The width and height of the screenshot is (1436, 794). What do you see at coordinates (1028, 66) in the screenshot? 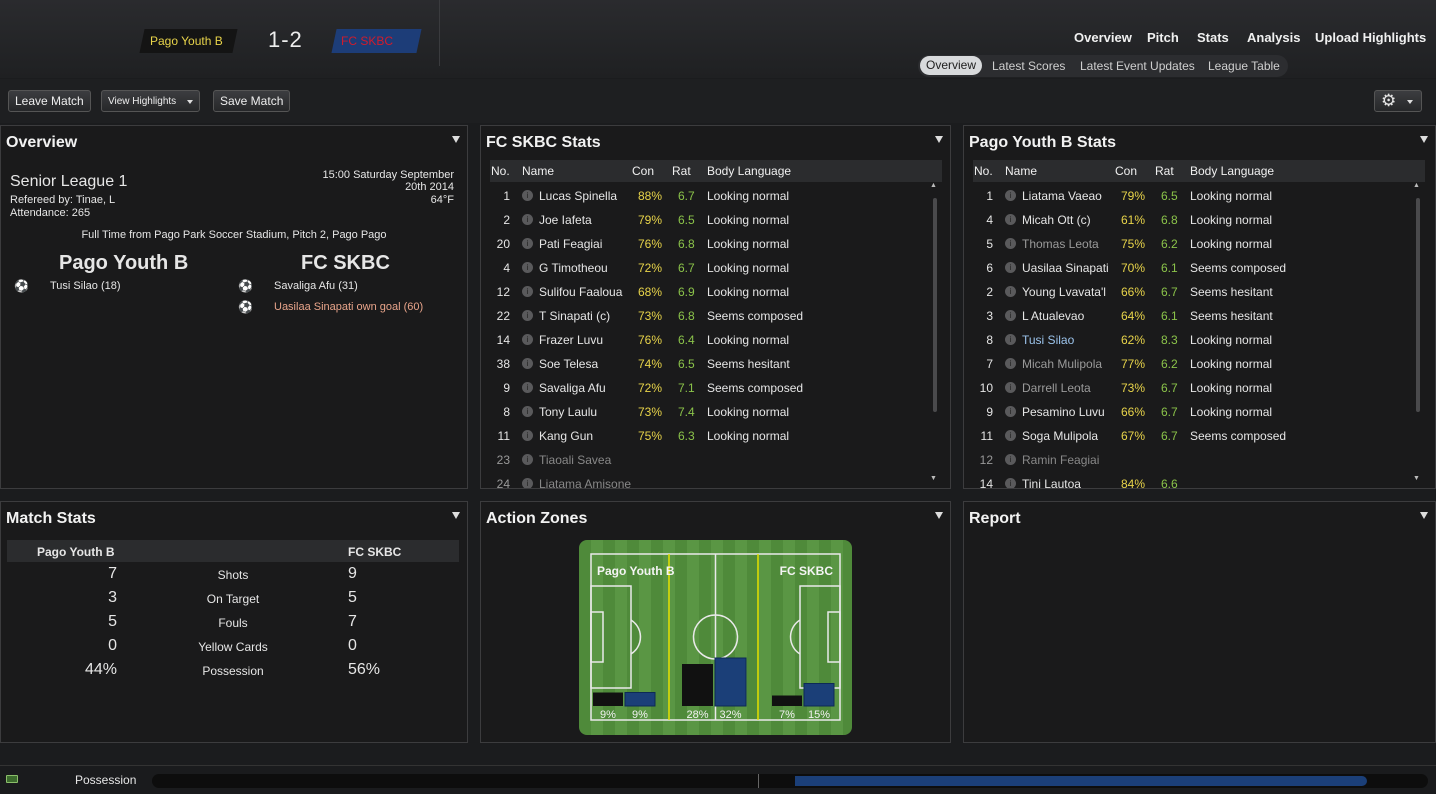
I see `subnav-latest-scores: Latest Scores` at bounding box center [1028, 66].